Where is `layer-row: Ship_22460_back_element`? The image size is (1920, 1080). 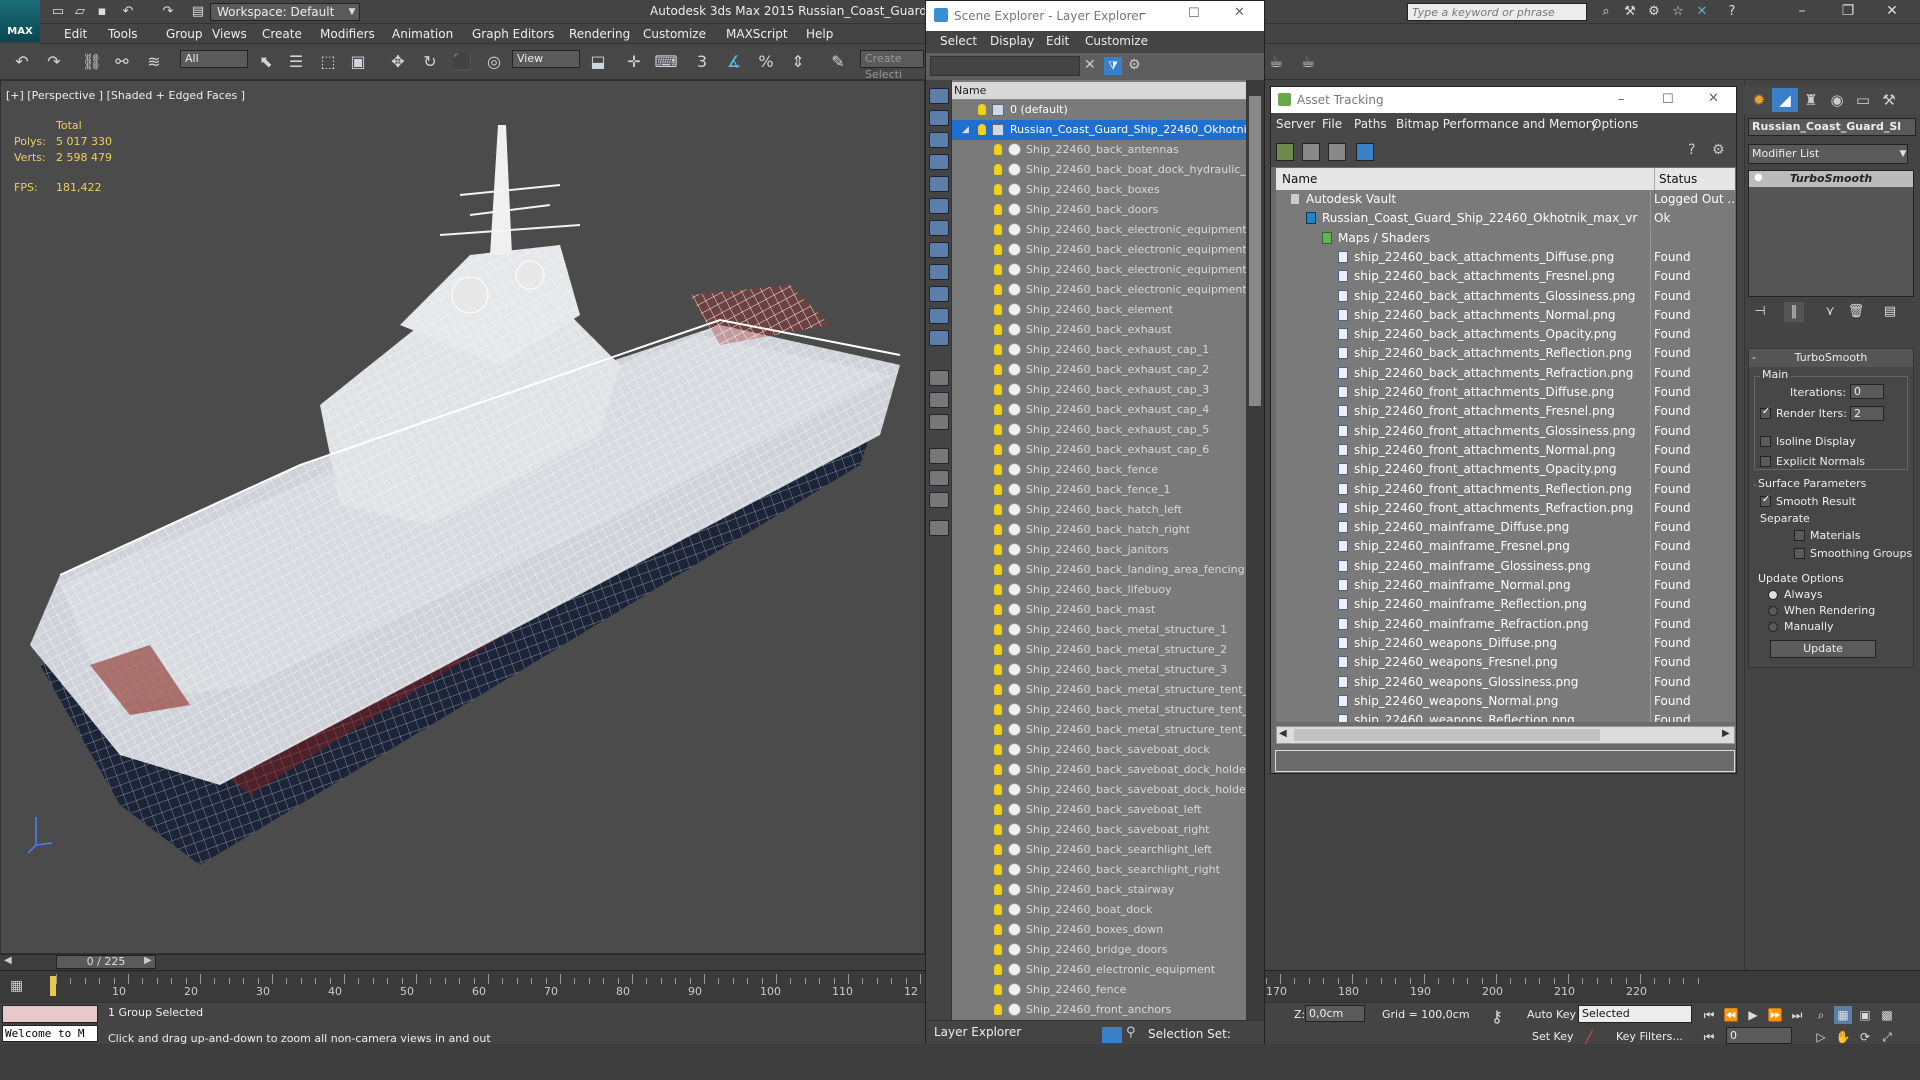
layer-row: Ship_22460_back_element is located at coordinates (1099, 310).